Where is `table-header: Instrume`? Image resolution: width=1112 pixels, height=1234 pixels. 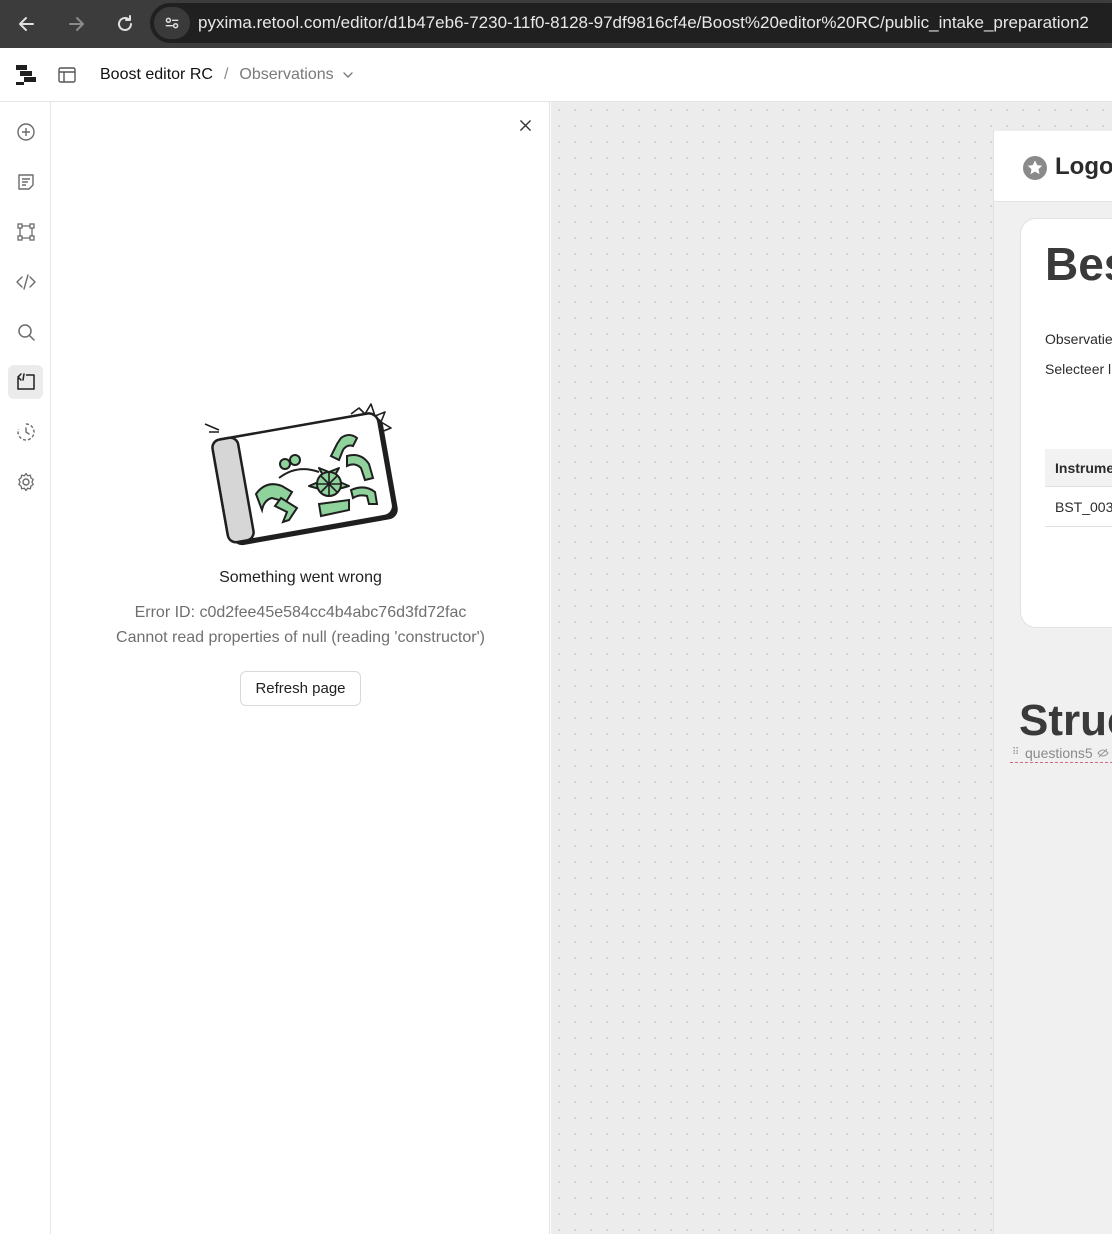 table-header: Instrume is located at coordinates (1078, 468).